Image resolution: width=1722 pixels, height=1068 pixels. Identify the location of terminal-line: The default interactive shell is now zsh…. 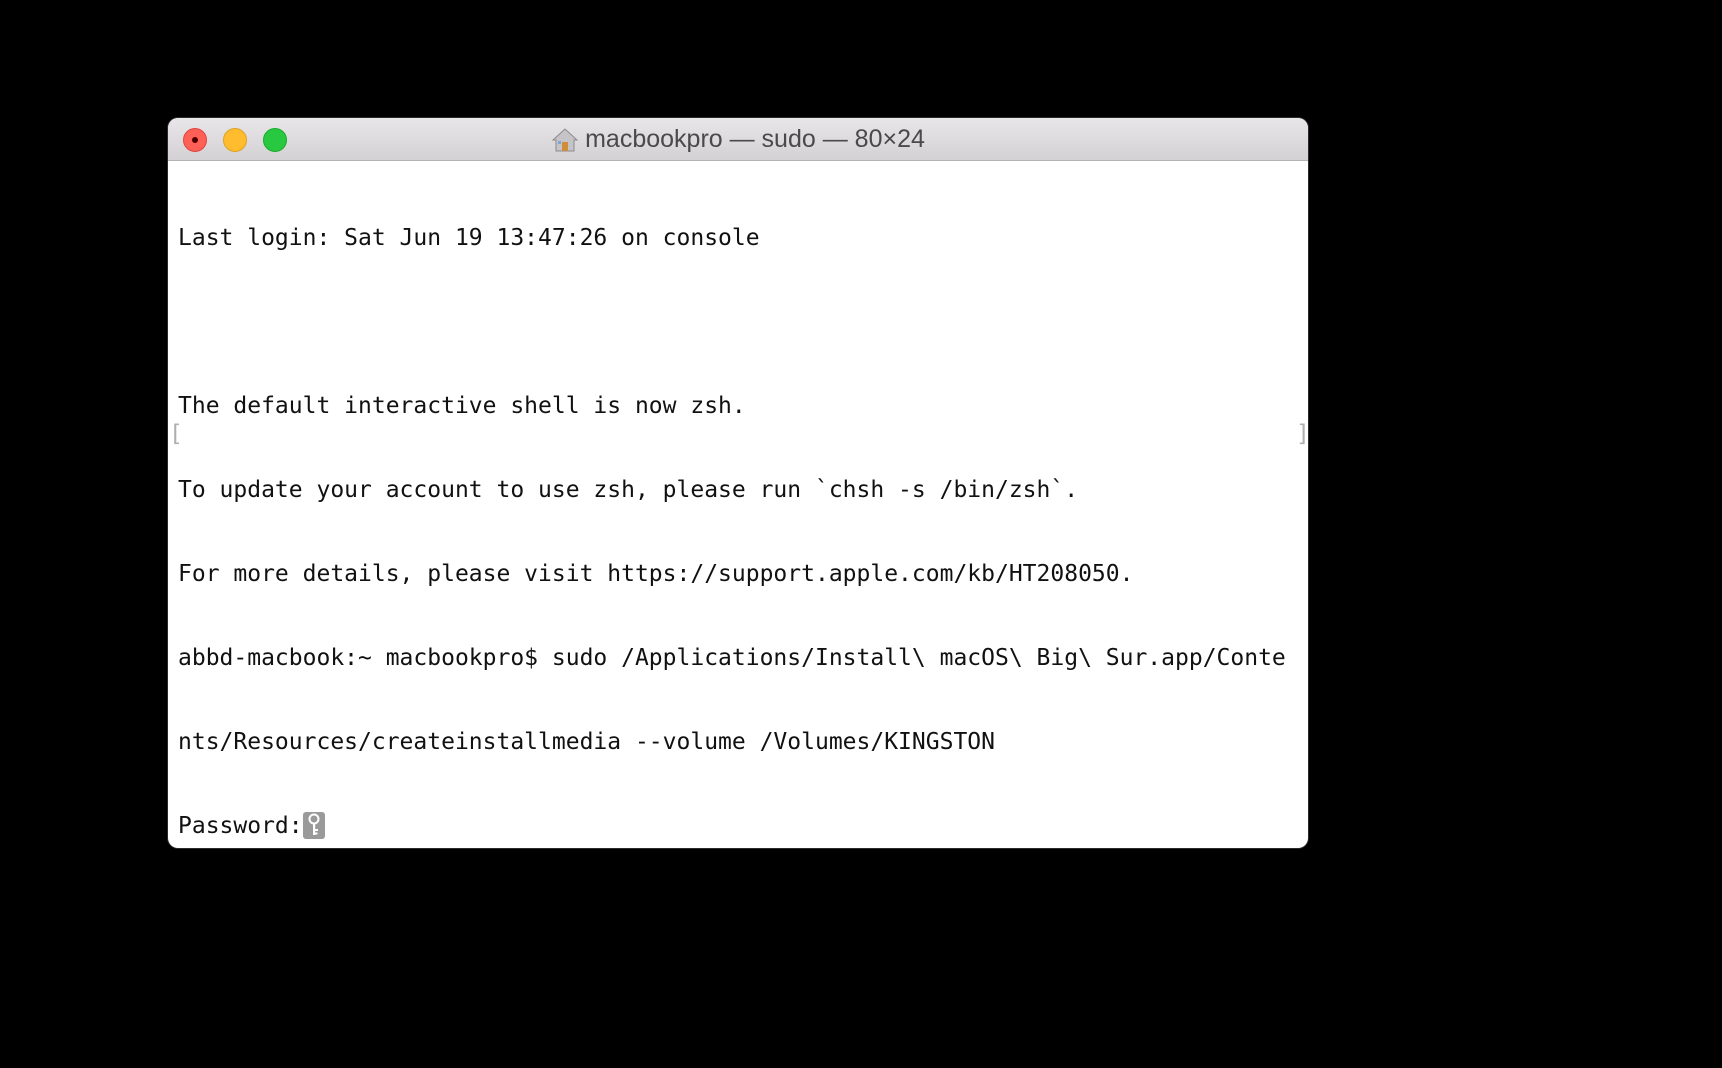
(462, 406).